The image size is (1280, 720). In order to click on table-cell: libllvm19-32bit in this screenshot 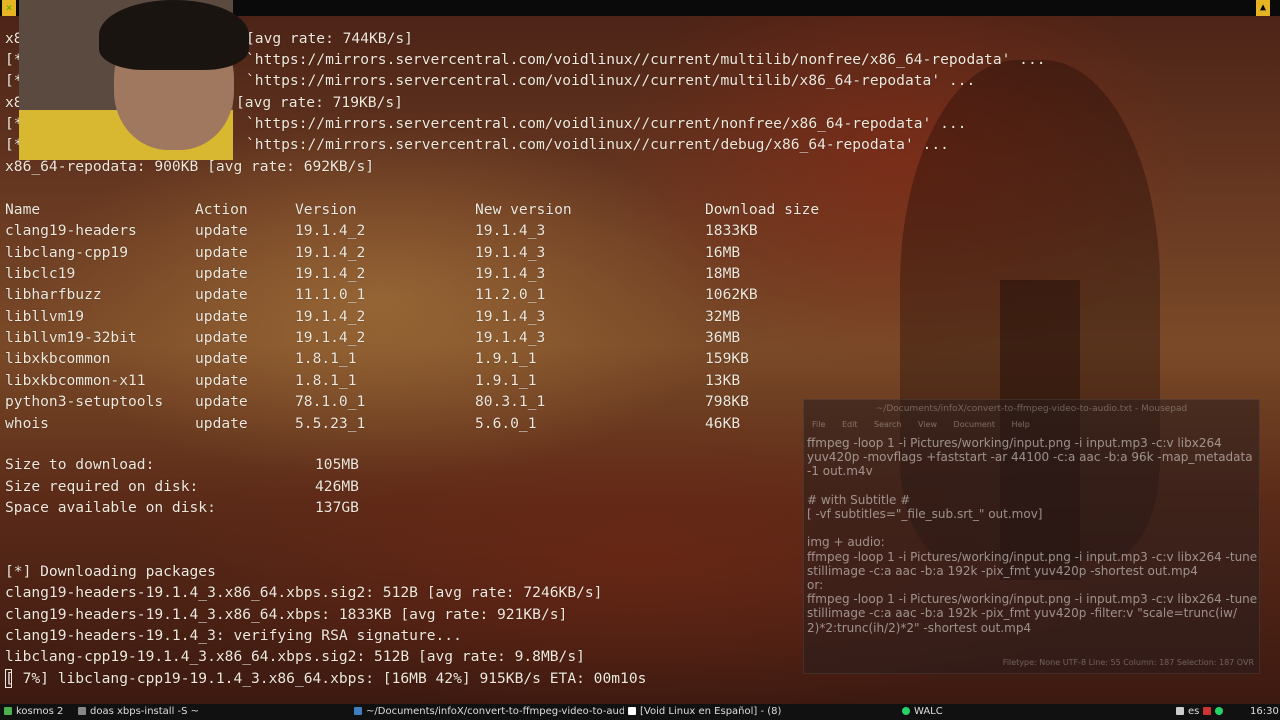, I will do `click(71, 338)`.